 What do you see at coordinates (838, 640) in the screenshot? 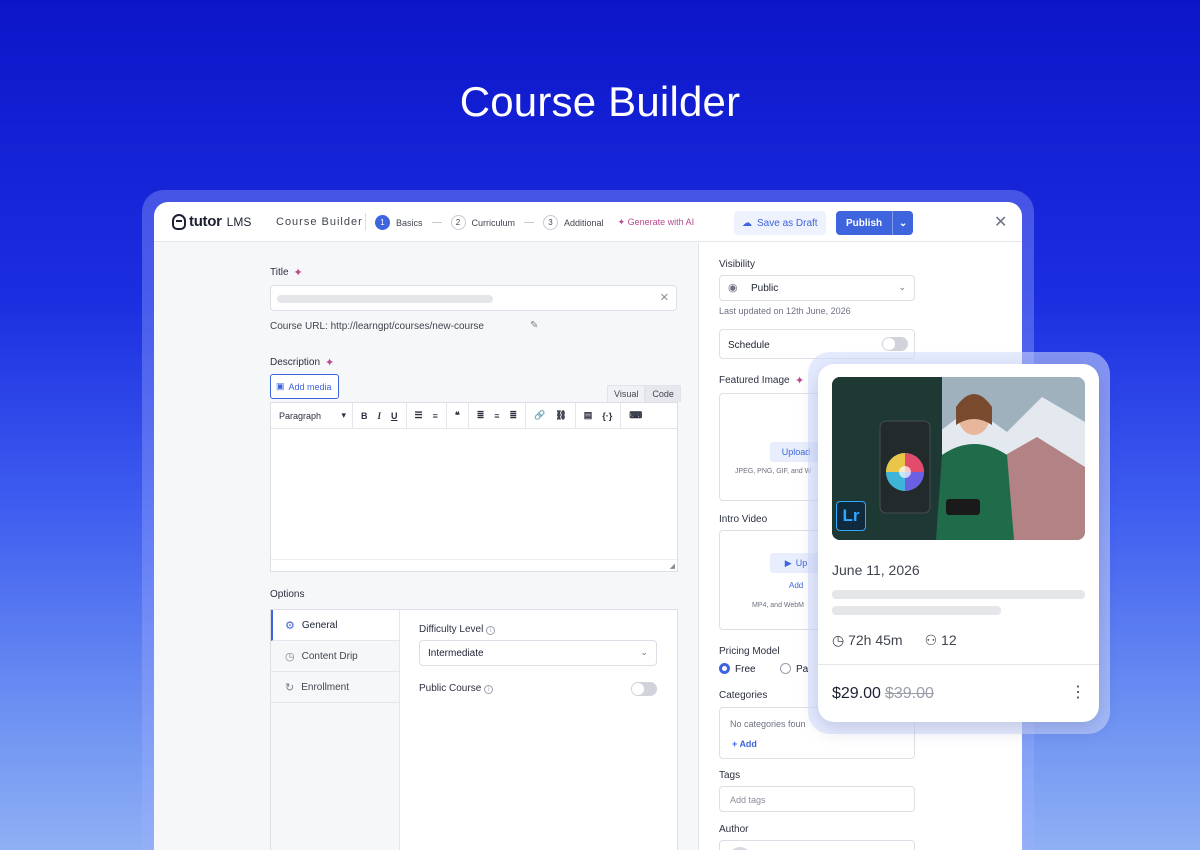
I see `clock-icon: ◷` at bounding box center [838, 640].